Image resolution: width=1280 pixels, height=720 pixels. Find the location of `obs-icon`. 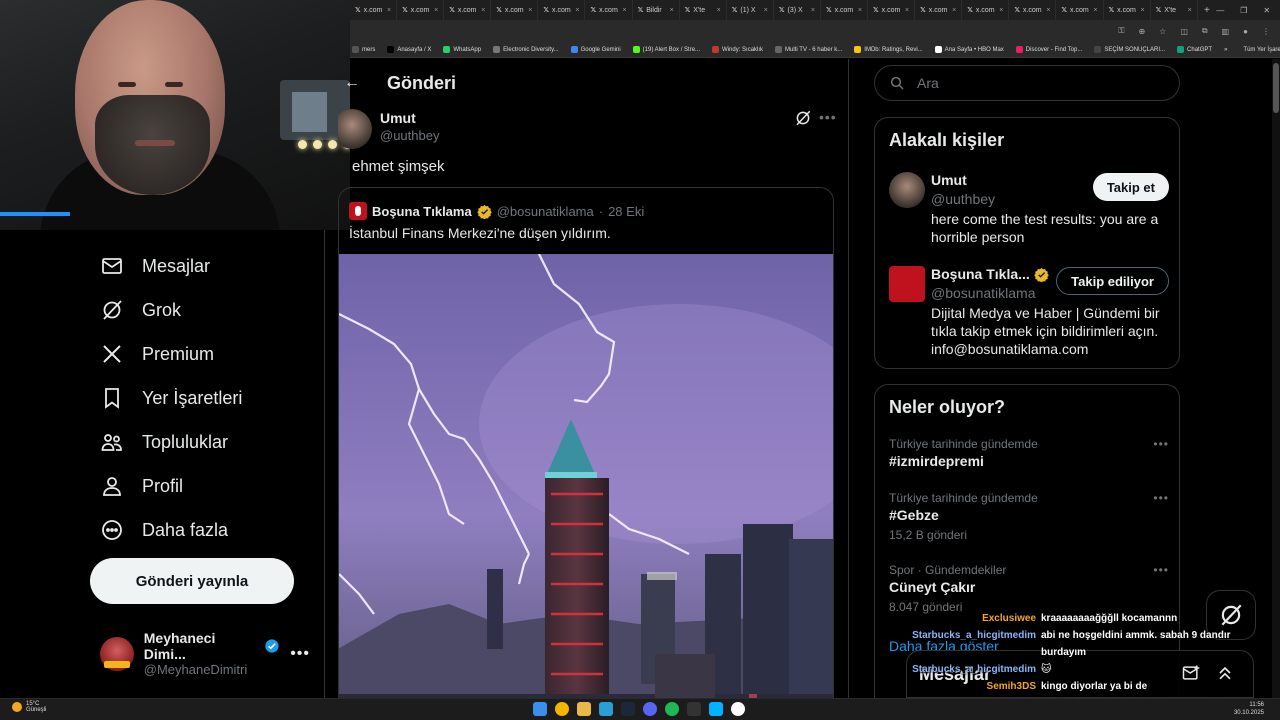

obs-icon is located at coordinates (738, 709).